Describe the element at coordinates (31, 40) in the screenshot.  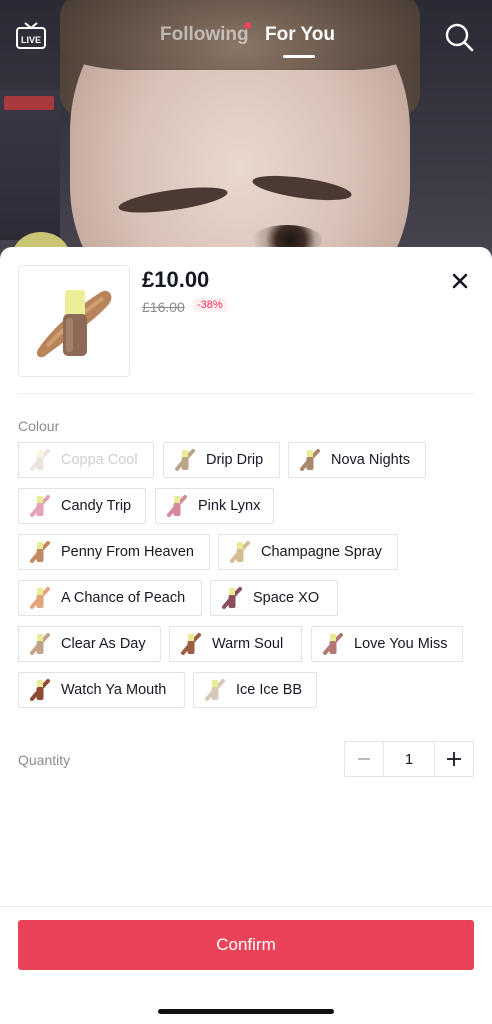
I see `svg-text: LIVE` at that location.